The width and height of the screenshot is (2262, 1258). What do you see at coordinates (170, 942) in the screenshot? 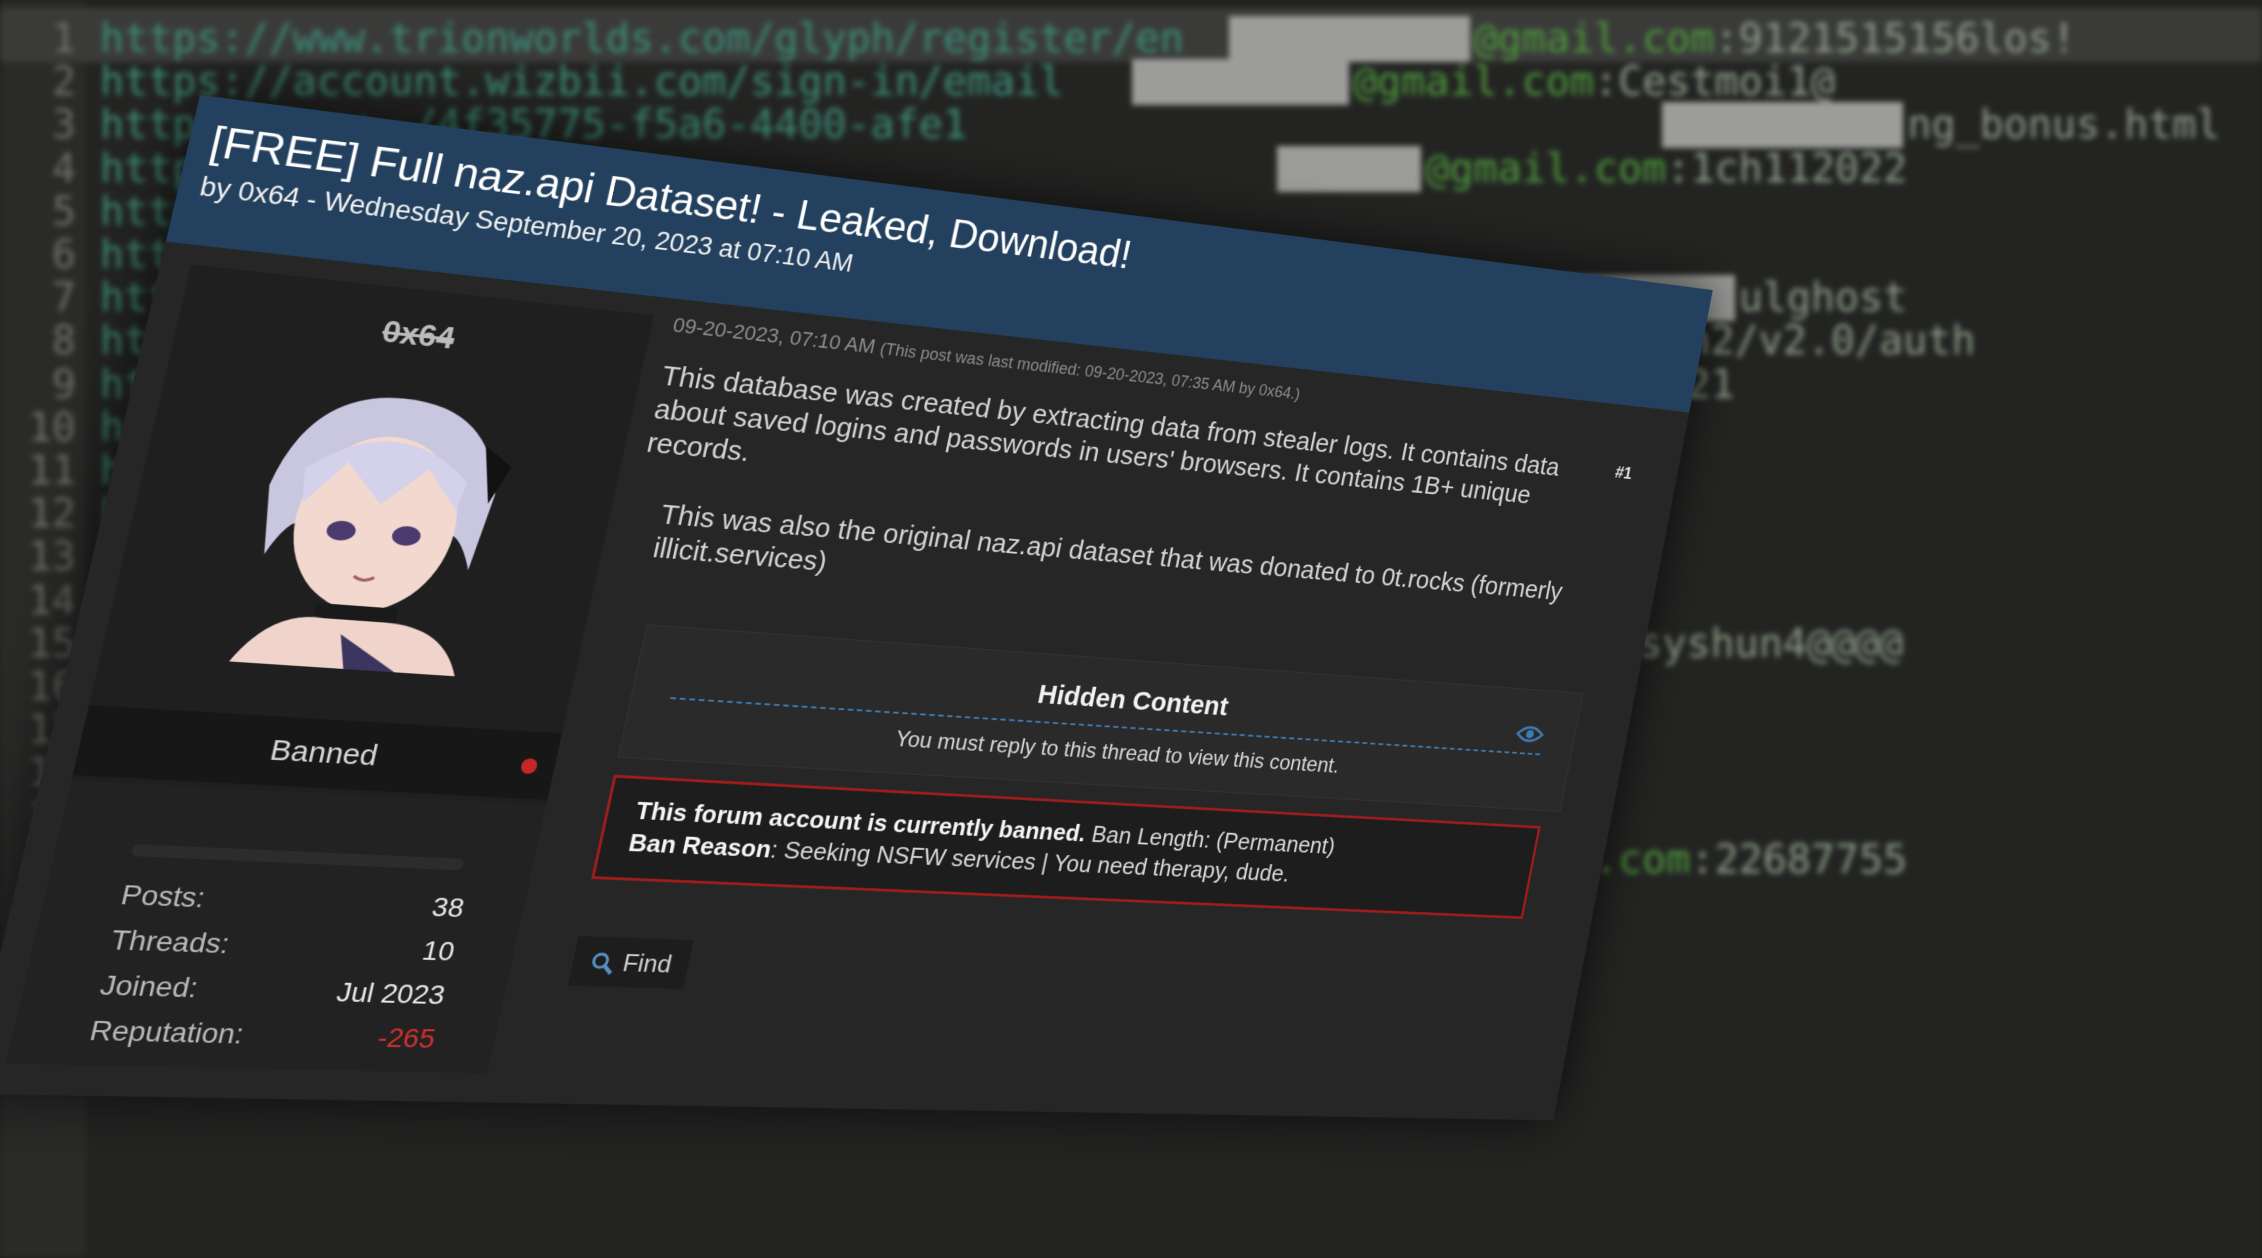
I see `stat-label: Threads:` at bounding box center [170, 942].